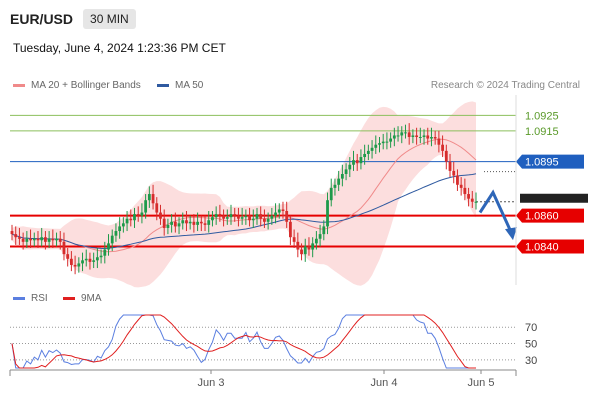  What do you see at coordinates (531, 328) in the screenshot?
I see `rsi-tick-70: 70` at bounding box center [531, 328].